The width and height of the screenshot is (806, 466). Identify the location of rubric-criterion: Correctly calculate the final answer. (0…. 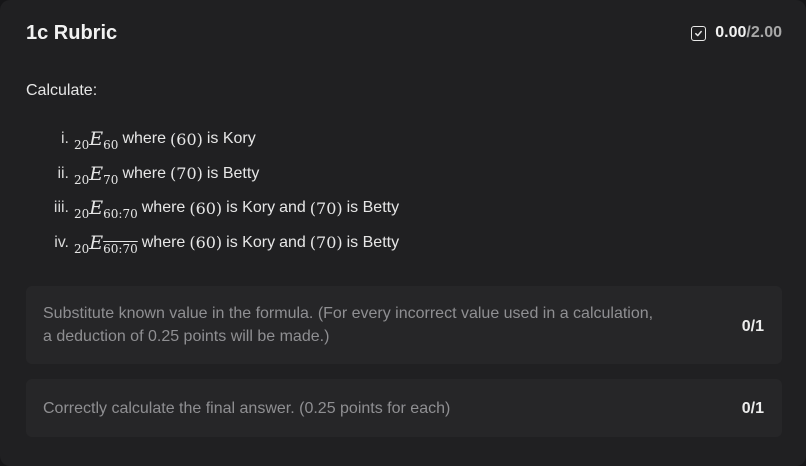
(404, 408).